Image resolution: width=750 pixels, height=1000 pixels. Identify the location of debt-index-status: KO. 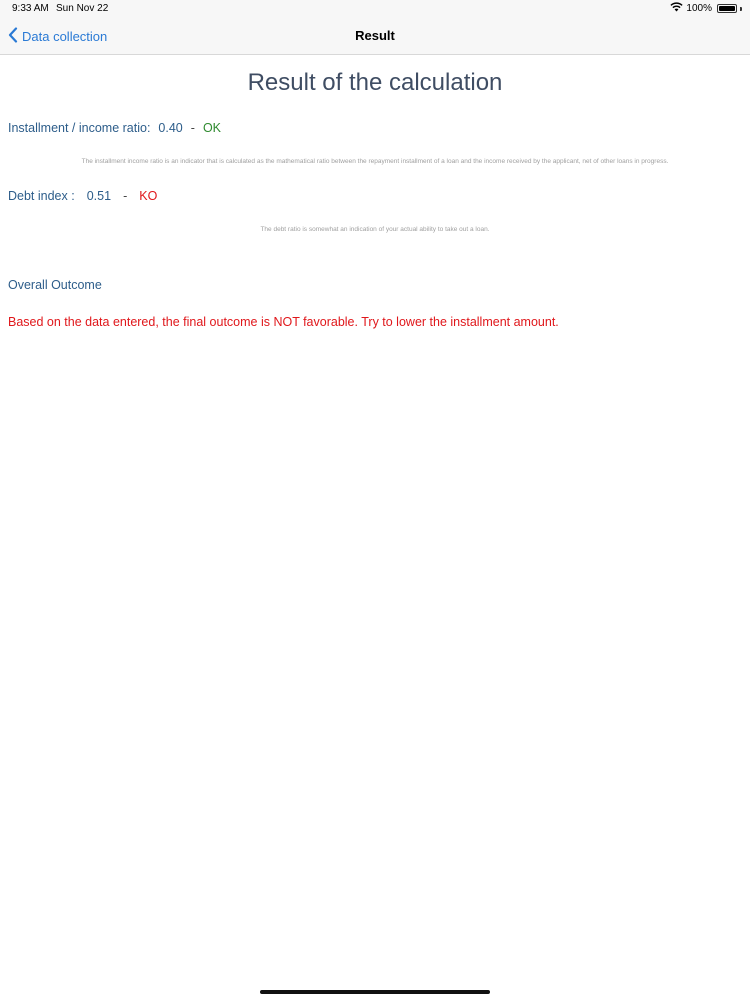
(148, 196).